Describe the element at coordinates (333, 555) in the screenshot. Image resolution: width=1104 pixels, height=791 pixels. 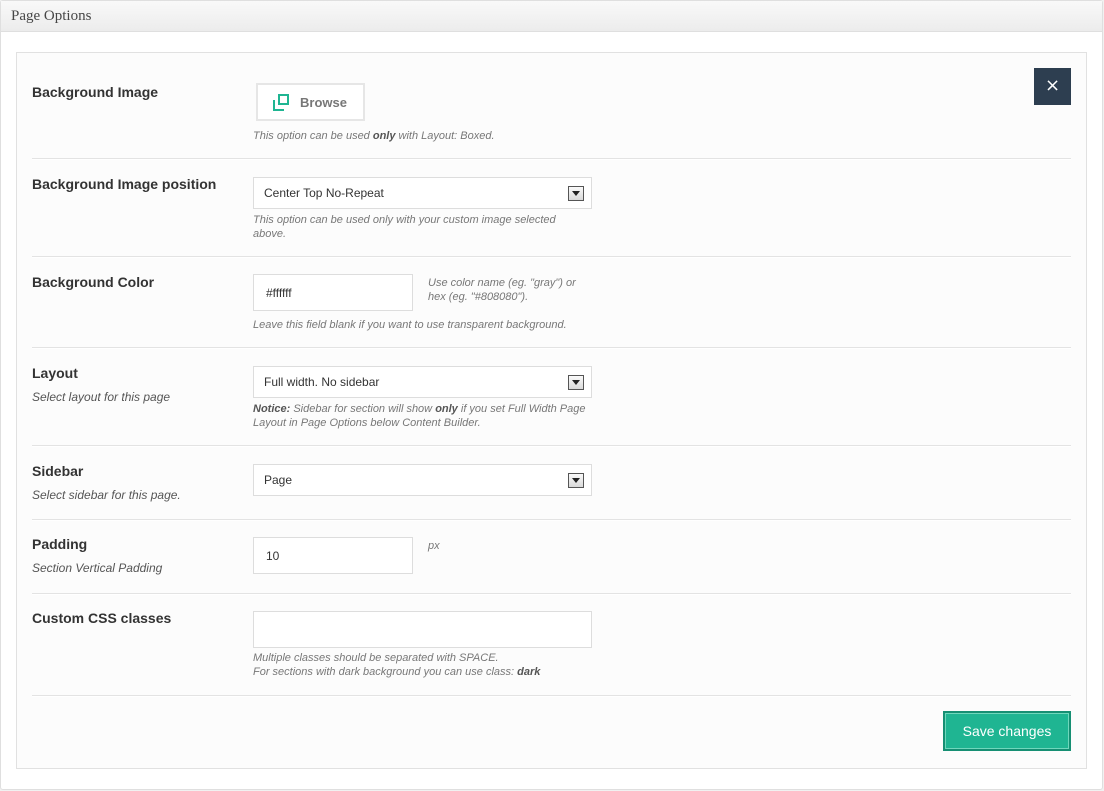
I see `padding-input: 10` at that location.